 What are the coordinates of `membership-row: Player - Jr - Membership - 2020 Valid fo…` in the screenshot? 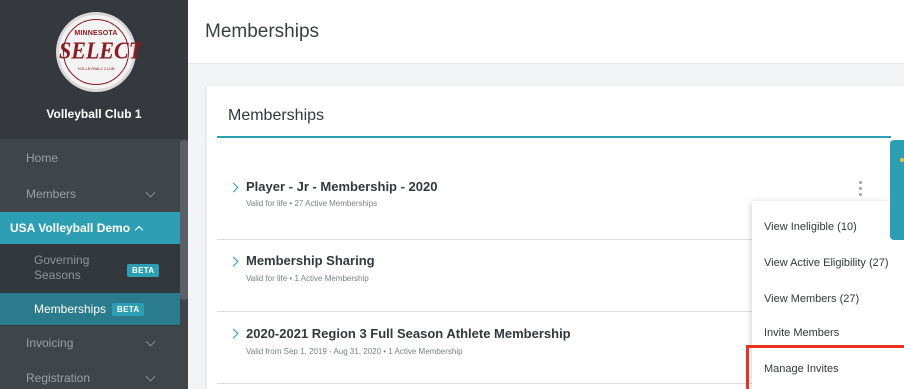 It's located at (497, 204).